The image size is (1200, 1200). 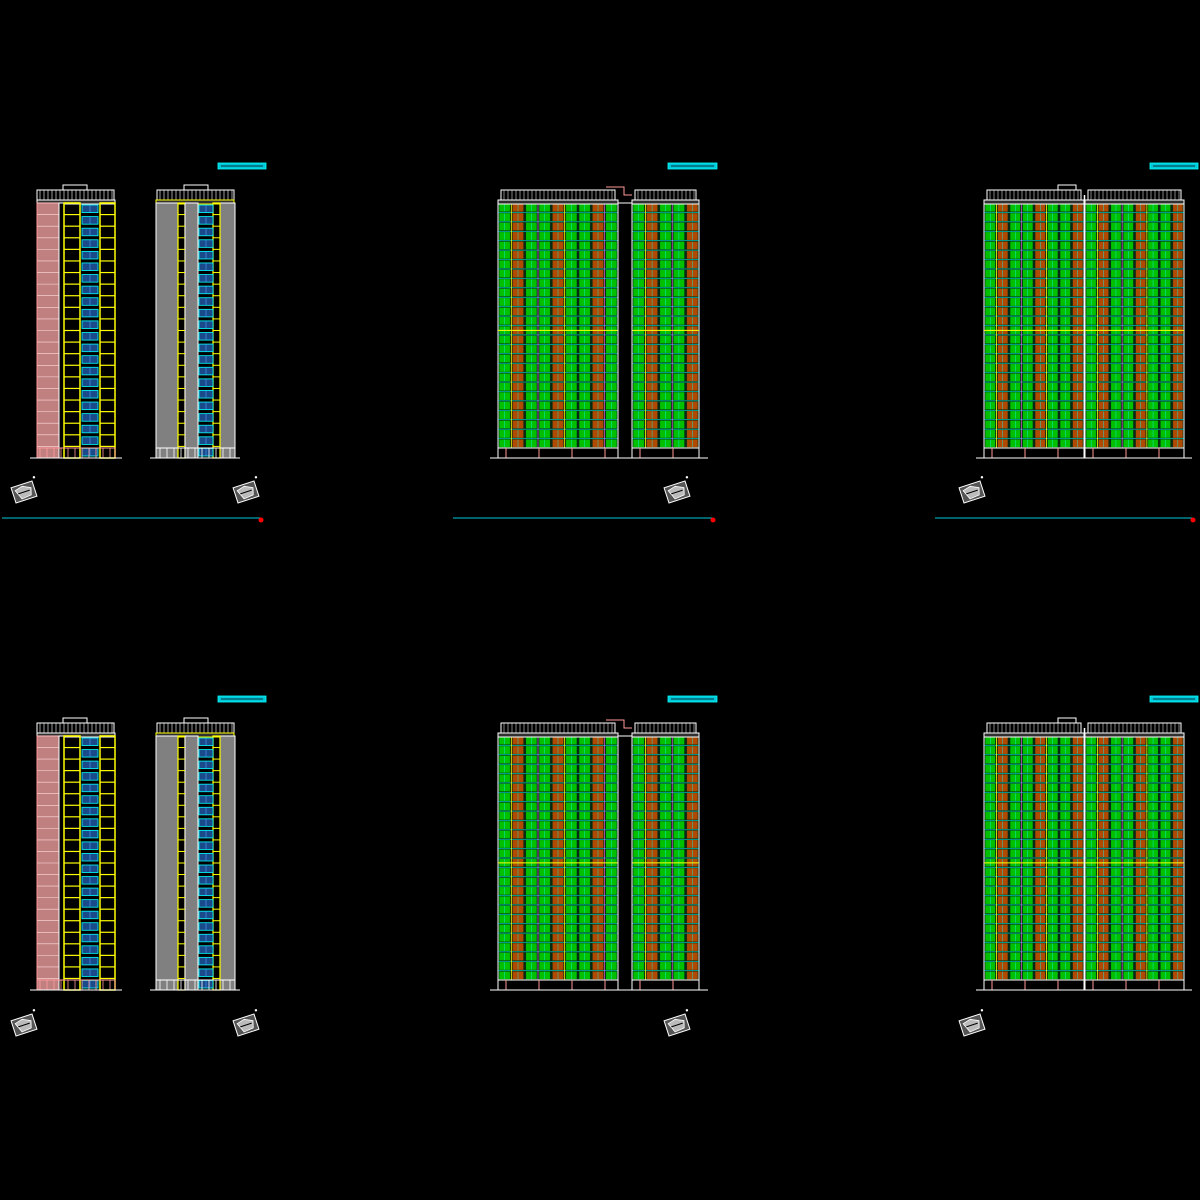 I want to click on sheet-bottom-right, so click(x=1087, y=843).